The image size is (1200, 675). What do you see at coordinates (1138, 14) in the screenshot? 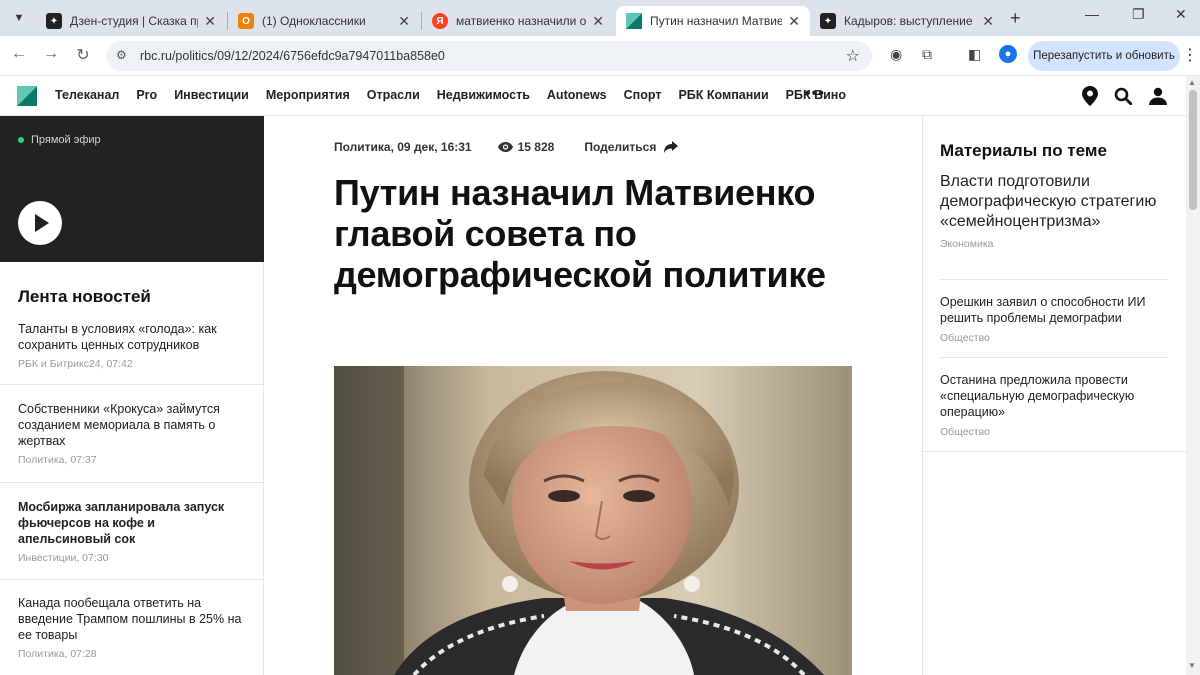
I see `maximize-icon: ❐` at bounding box center [1138, 14].